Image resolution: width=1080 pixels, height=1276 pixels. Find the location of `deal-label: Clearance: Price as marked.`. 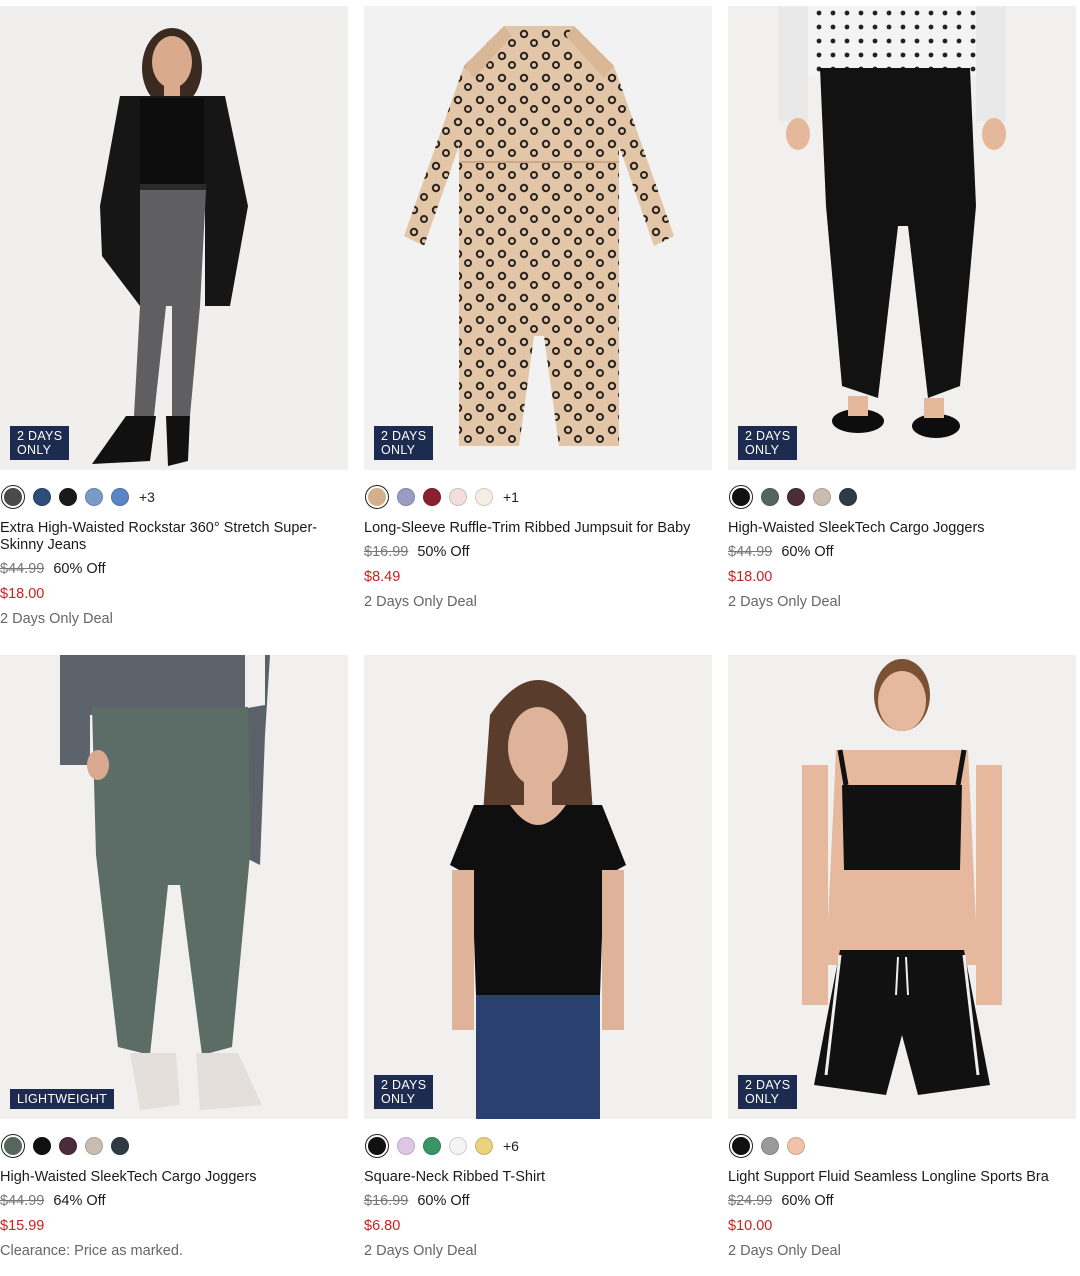

deal-label: Clearance: Price as marked. is located at coordinates (91, 1251).